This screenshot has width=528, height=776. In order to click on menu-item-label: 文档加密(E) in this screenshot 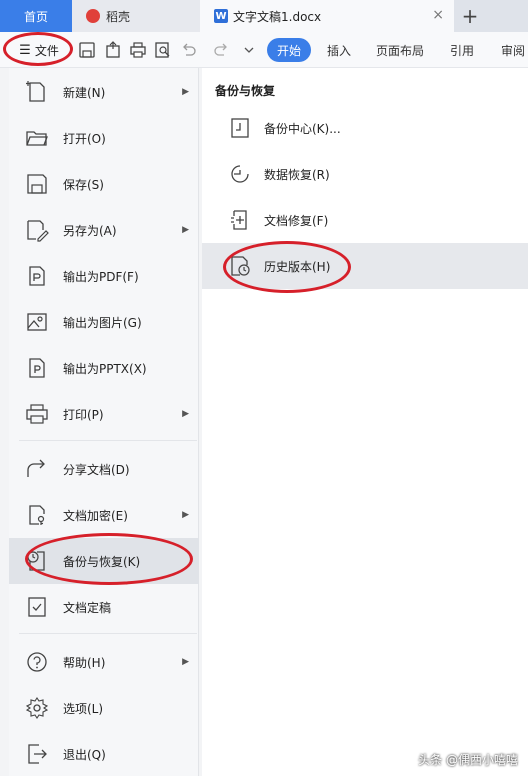, I will do `click(95, 515)`.